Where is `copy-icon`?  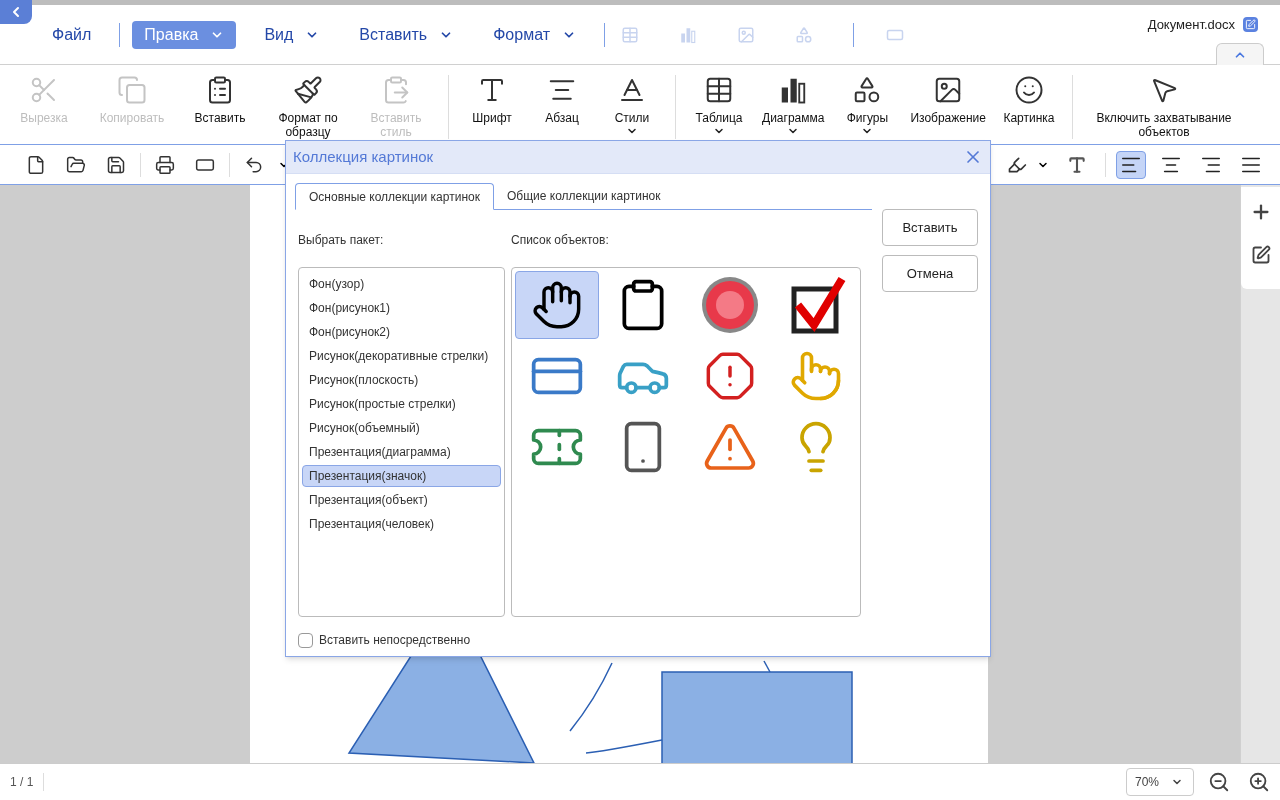
copy-icon is located at coordinates (132, 90).